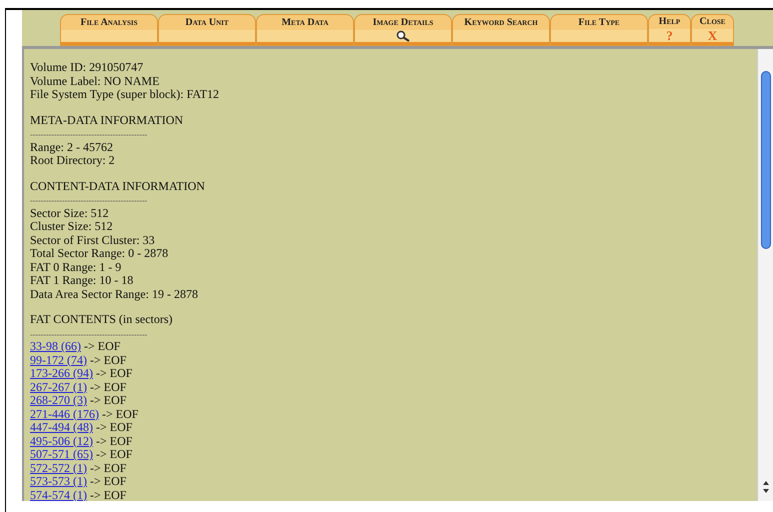 This screenshot has width=773, height=512. What do you see at coordinates (69, 213) in the screenshot?
I see `info-text: Sector Size: 512` at bounding box center [69, 213].